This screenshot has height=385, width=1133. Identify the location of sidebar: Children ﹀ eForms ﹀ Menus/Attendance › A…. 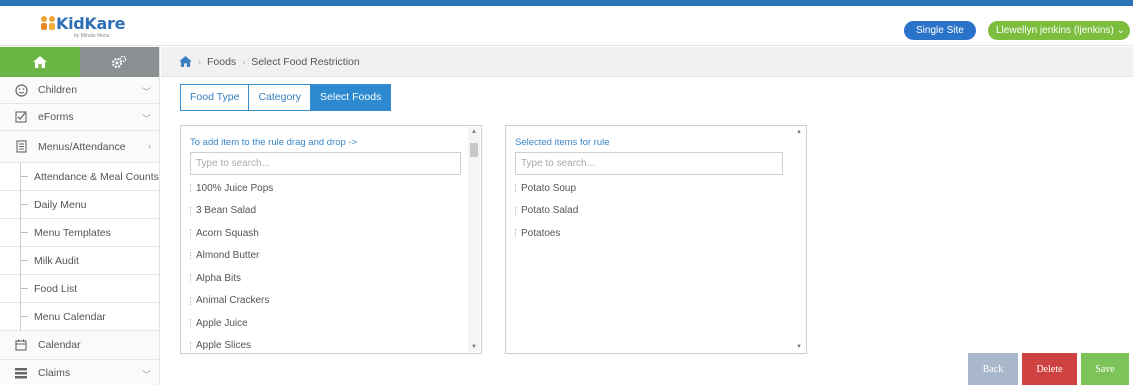
(80, 216).